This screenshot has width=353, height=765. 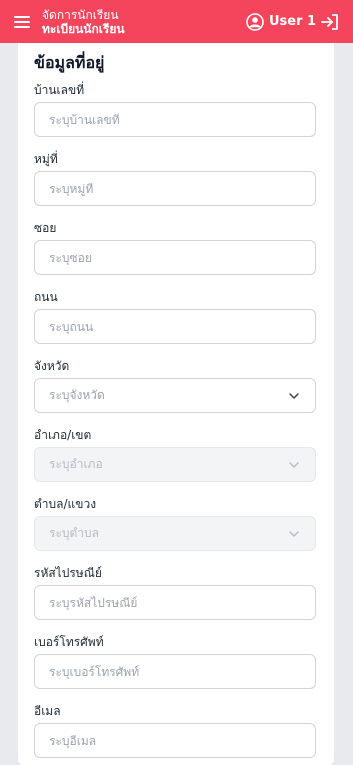 I want to click on moo-field-wrapper, so click(x=175, y=188).